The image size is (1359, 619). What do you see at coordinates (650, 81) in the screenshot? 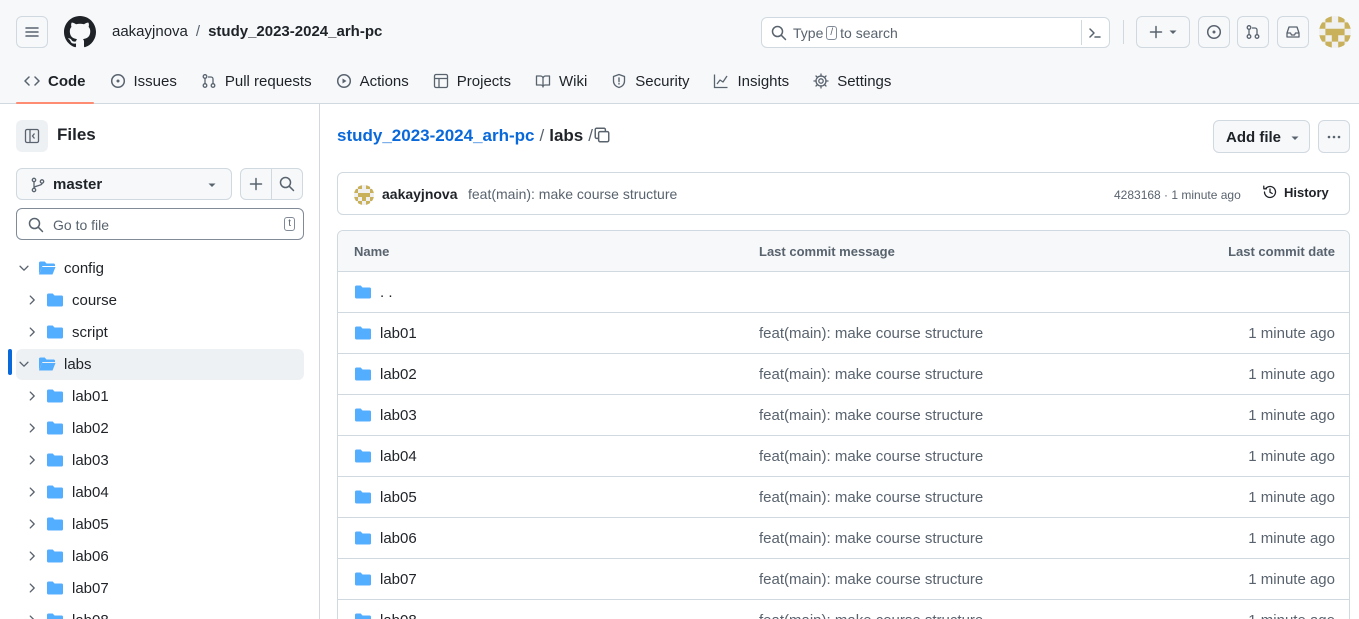
I see `tab-security: Security` at bounding box center [650, 81].